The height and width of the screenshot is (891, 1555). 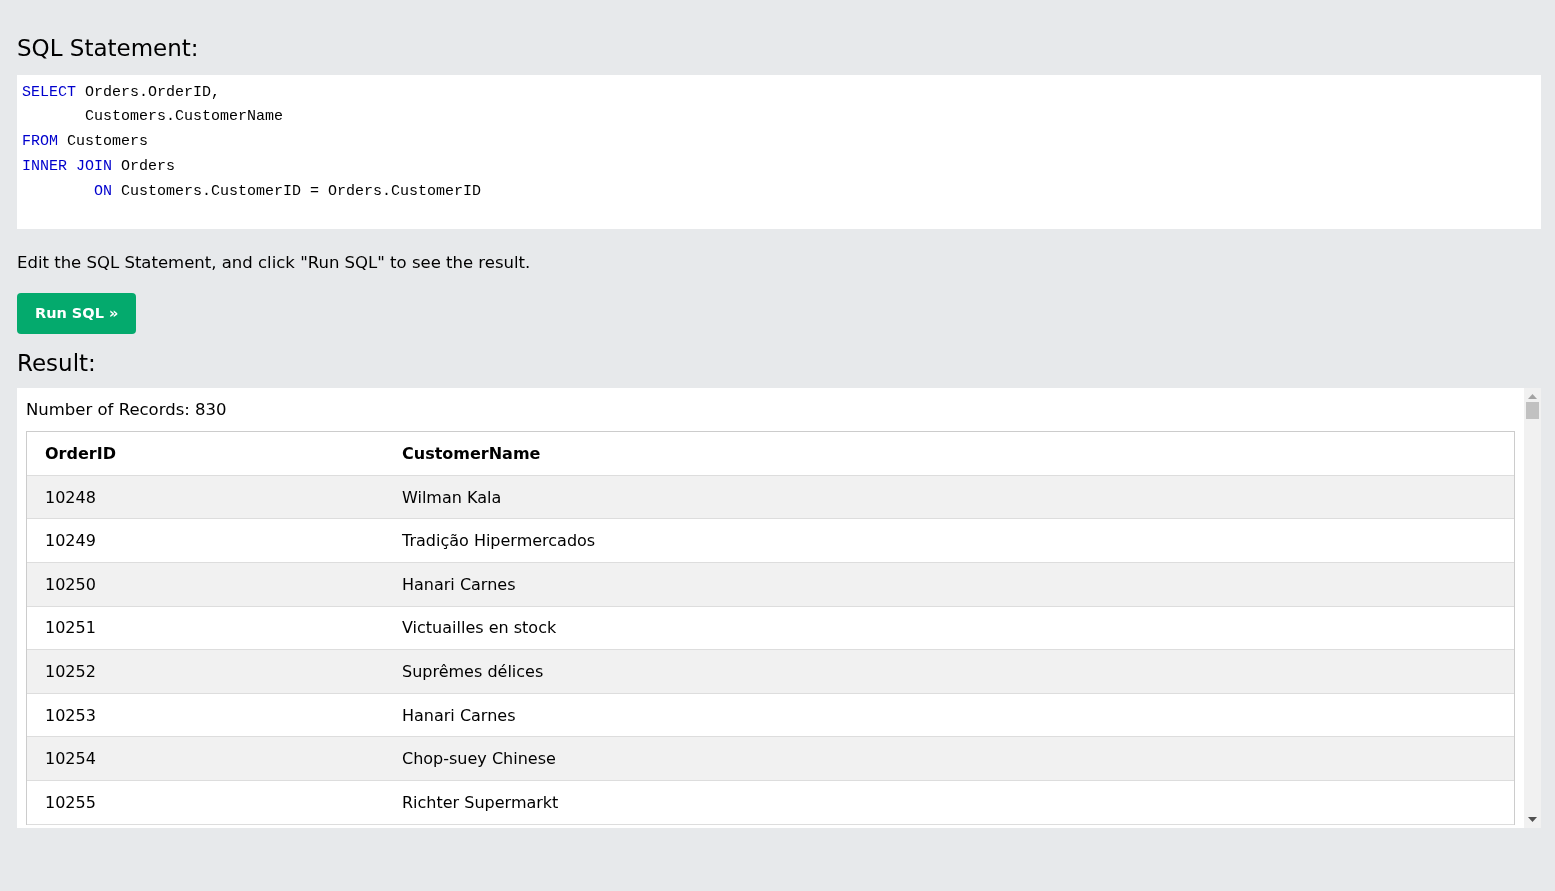 I want to click on table-cell-text: 10251, so click(x=70, y=628).